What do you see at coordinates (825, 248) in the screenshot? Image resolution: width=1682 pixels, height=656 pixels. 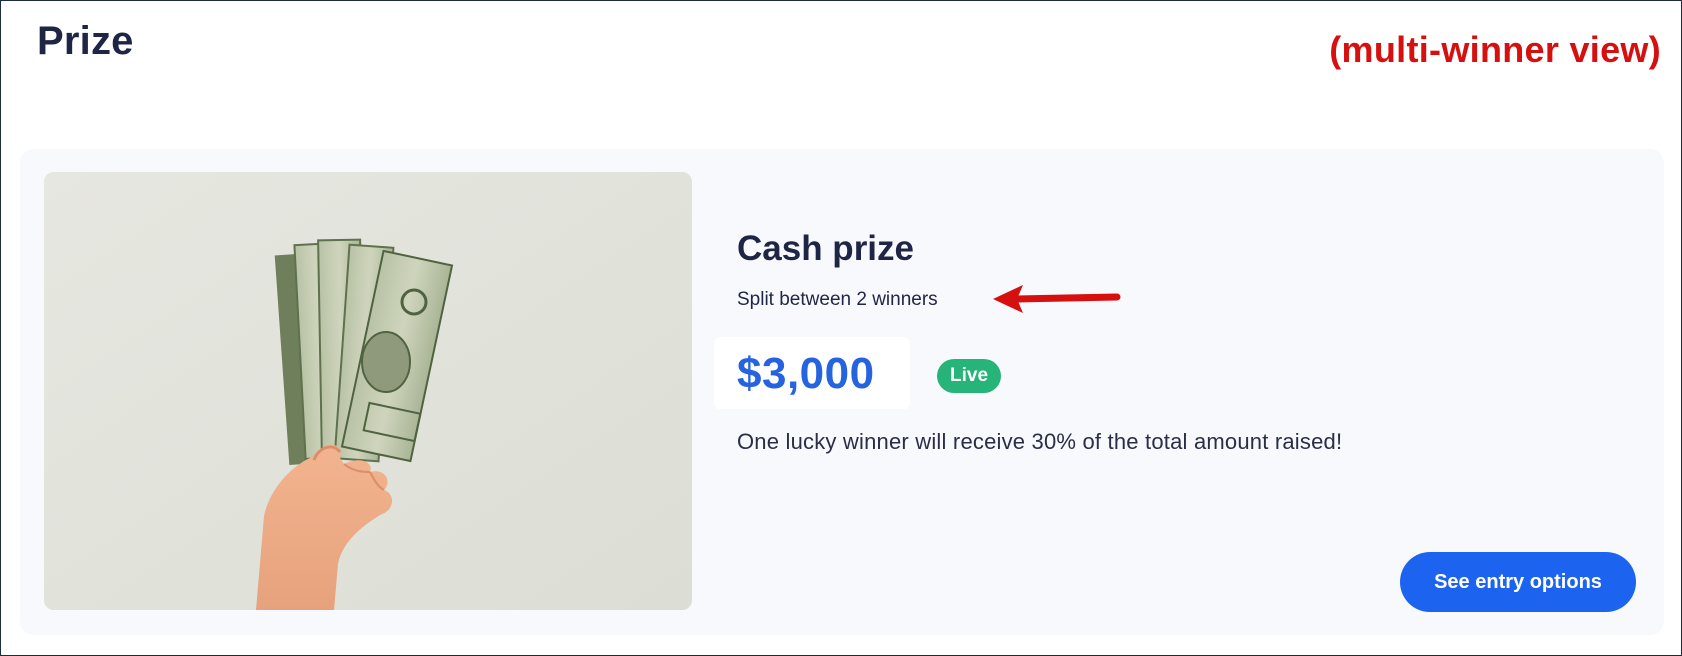 I see `prize-name: Cash prize` at bounding box center [825, 248].